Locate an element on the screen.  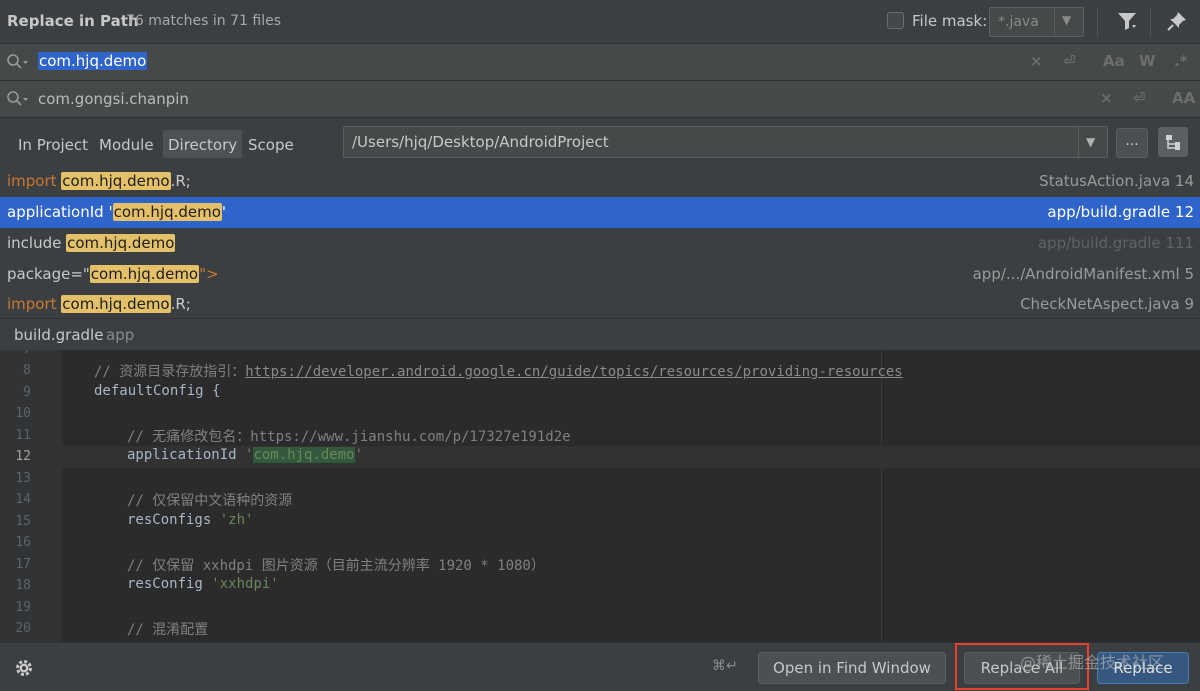
code-text: defaultConfig { is located at coordinates (157, 391).